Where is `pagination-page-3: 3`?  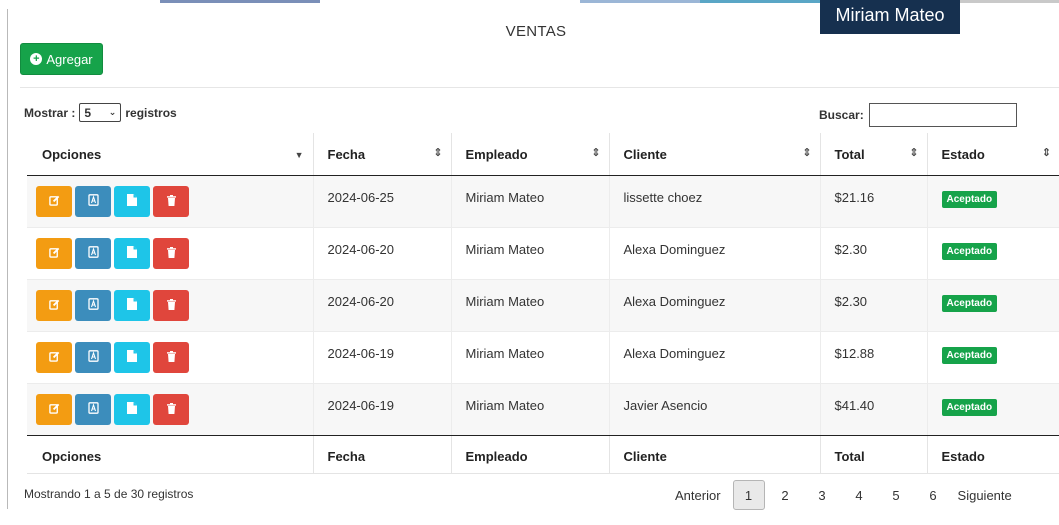
pagination-page-3: 3 is located at coordinates (822, 495).